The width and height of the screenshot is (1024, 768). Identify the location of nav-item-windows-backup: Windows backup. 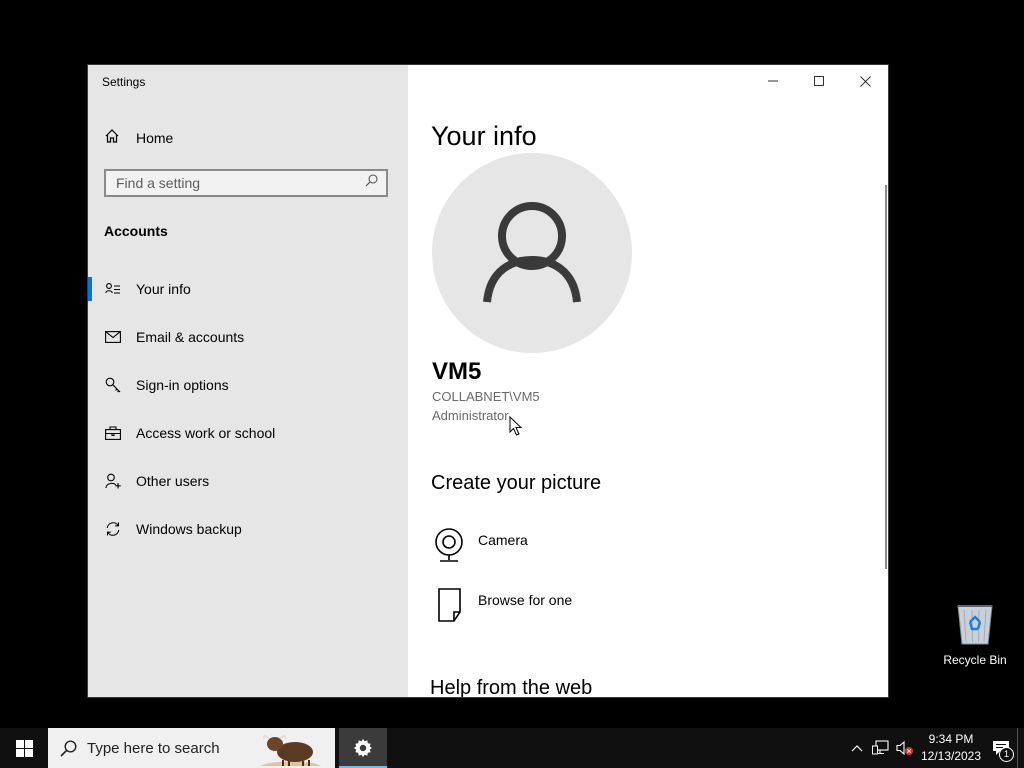
(248, 529).